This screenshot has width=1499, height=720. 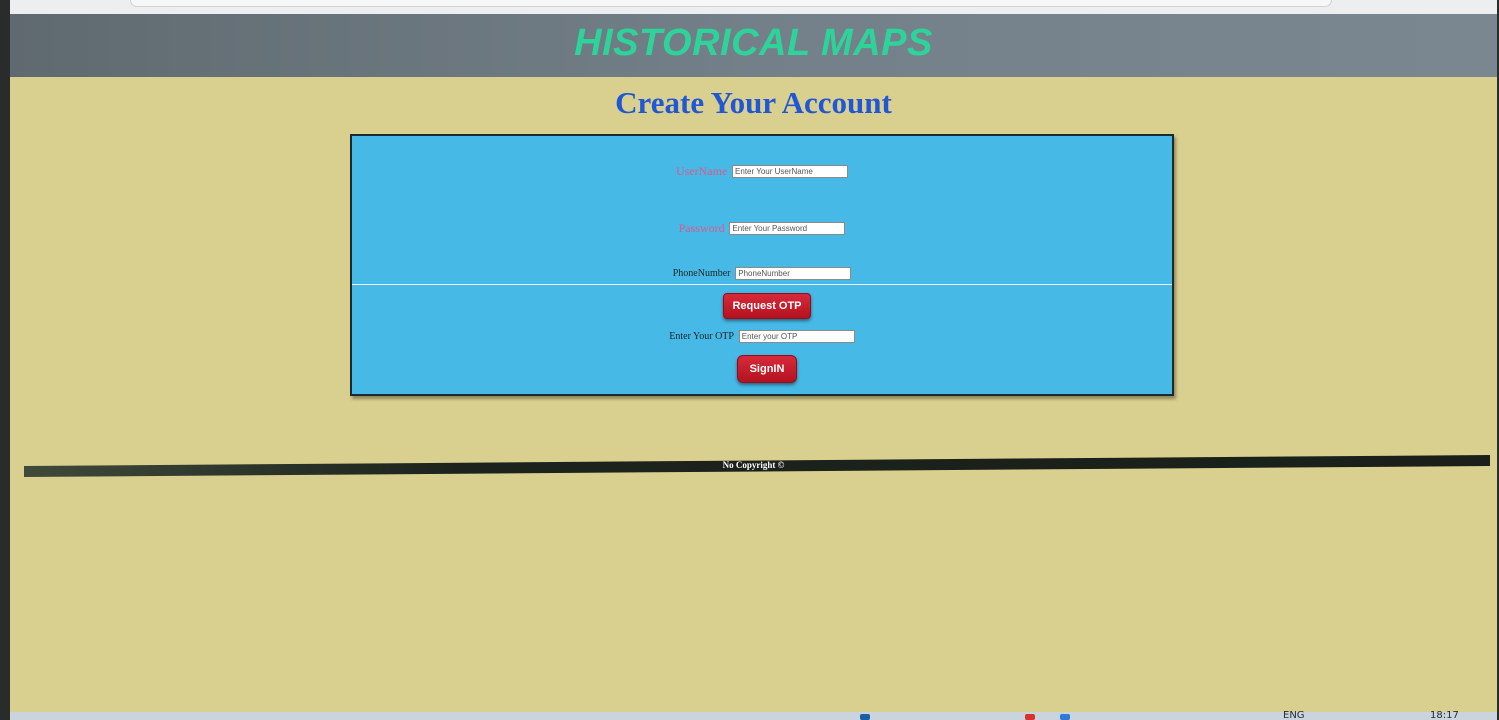 What do you see at coordinates (701, 228) in the screenshot?
I see `password-label: Password` at bounding box center [701, 228].